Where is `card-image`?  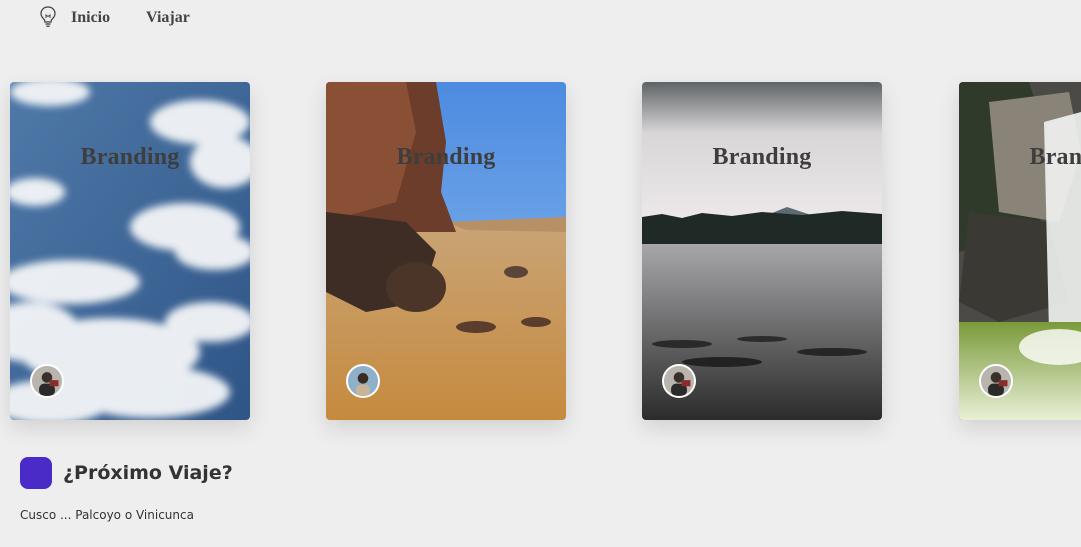 card-image is located at coordinates (1020, 251).